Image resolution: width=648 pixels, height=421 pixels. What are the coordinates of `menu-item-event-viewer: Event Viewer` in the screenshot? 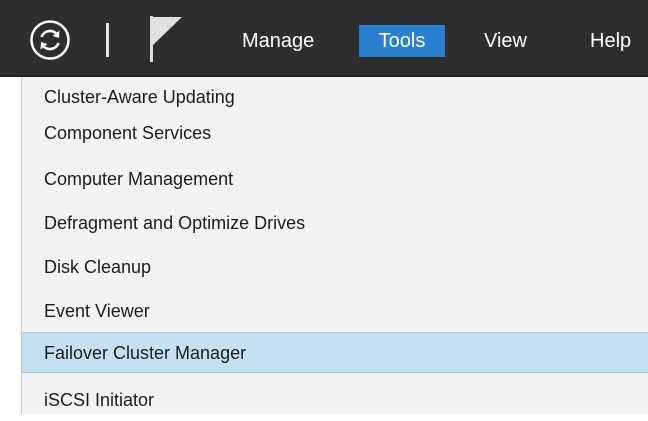 It's located at (335, 311).